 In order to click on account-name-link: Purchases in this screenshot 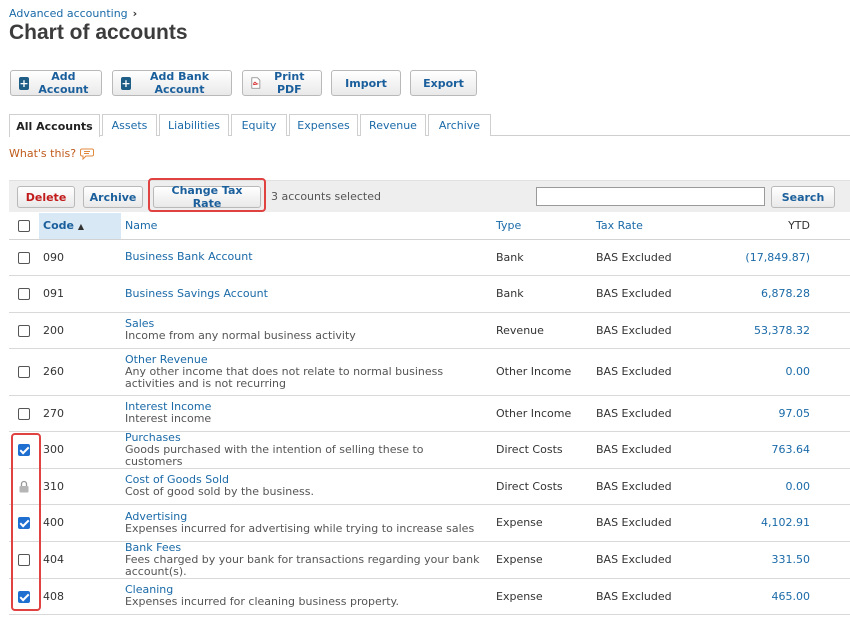, I will do `click(304, 437)`.